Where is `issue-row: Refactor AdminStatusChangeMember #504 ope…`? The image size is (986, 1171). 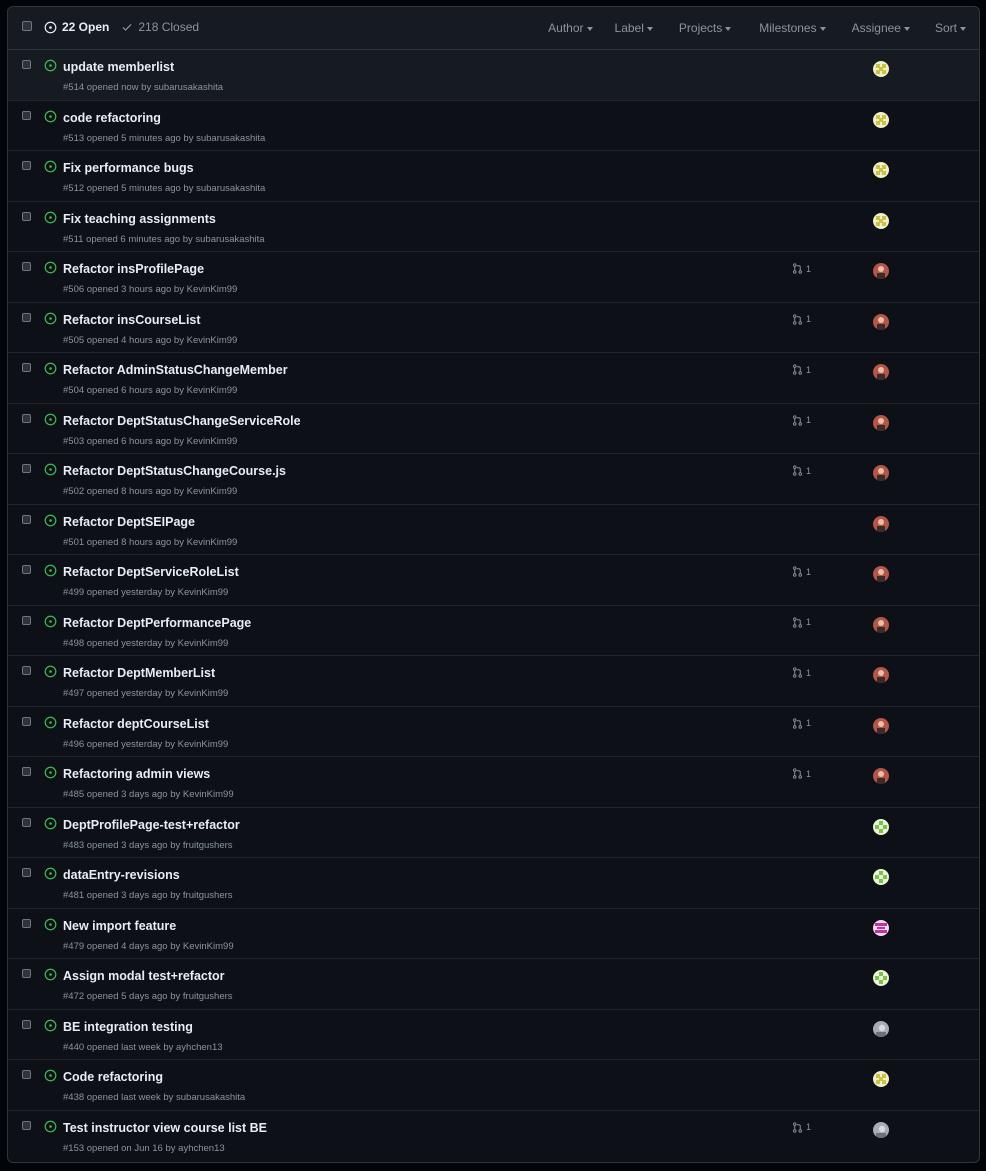
issue-row: Refactor AdminStatusChangeMember #504 ope… is located at coordinates (493, 378).